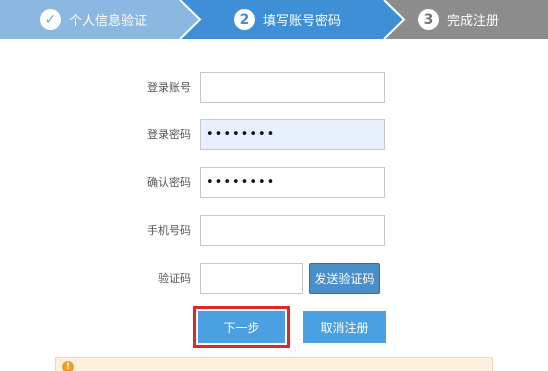 This screenshot has width=548, height=371. Describe the element at coordinates (344, 278) in the screenshot. I see `send-code-button: 发送验证码` at that location.